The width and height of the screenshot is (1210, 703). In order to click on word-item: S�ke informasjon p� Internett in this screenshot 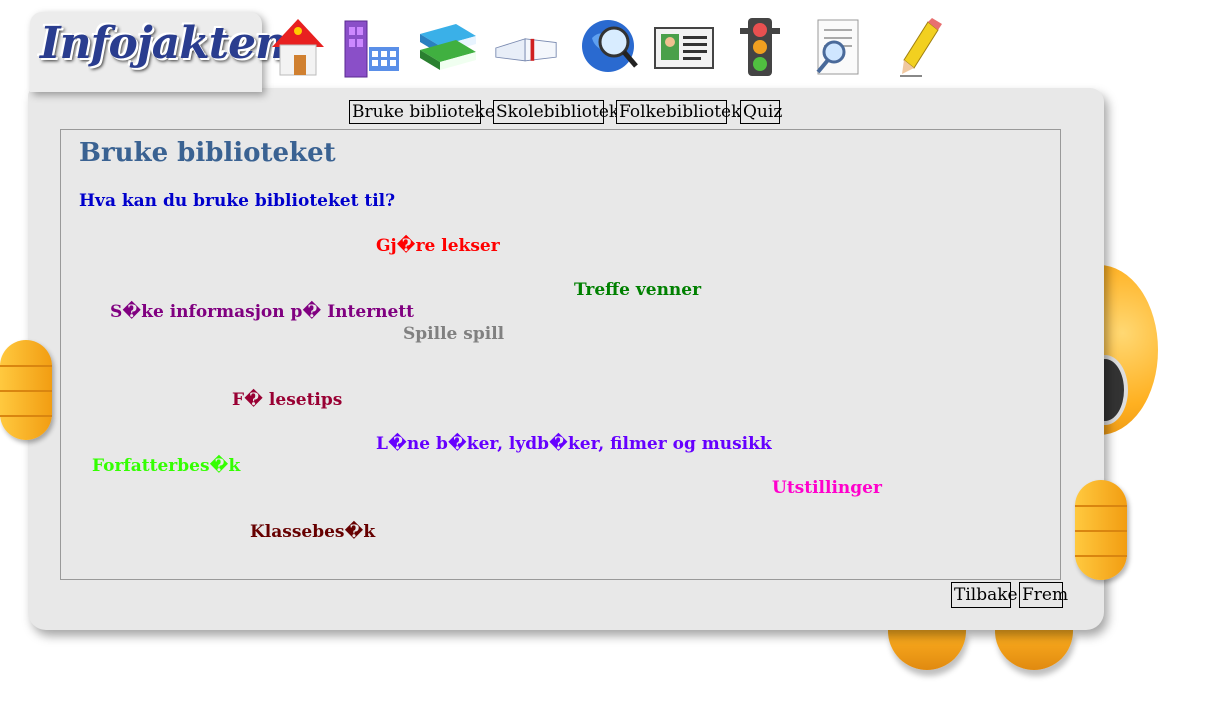, I will do `click(262, 312)`.